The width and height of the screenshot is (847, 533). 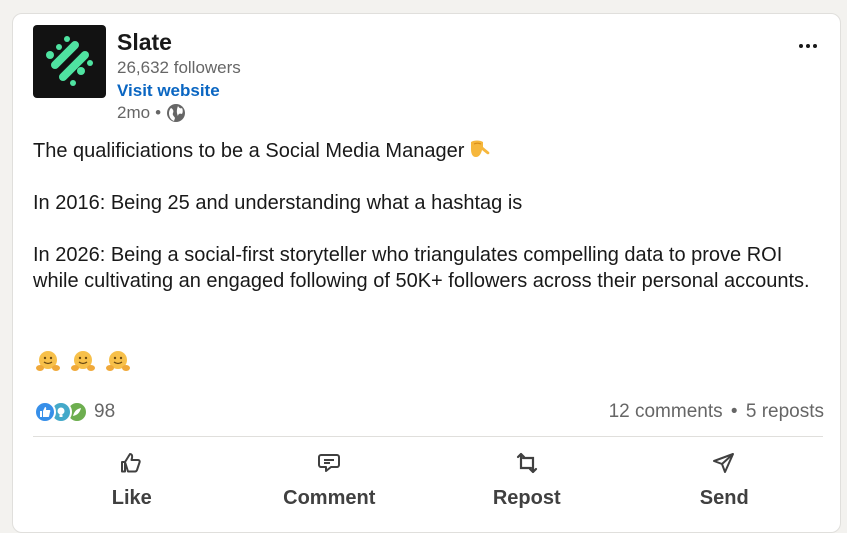 What do you see at coordinates (724, 465) in the screenshot?
I see `send-icon` at bounding box center [724, 465].